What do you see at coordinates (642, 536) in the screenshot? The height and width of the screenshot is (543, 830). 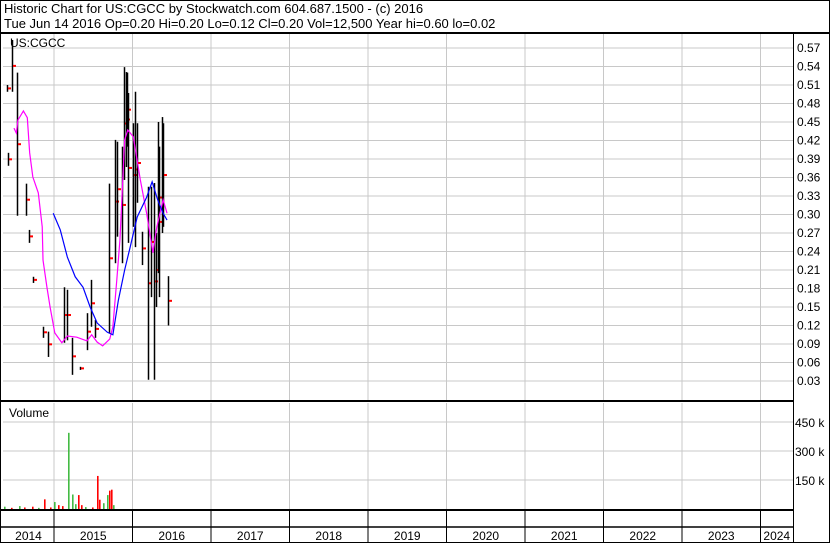 I see `year-label: 2022` at bounding box center [642, 536].